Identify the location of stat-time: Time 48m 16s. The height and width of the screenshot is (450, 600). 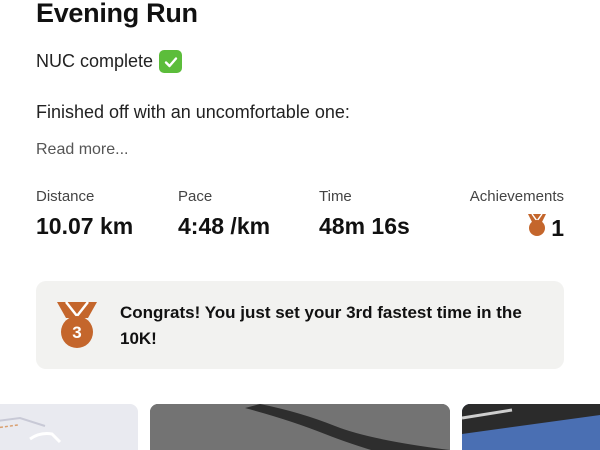
(364, 214).